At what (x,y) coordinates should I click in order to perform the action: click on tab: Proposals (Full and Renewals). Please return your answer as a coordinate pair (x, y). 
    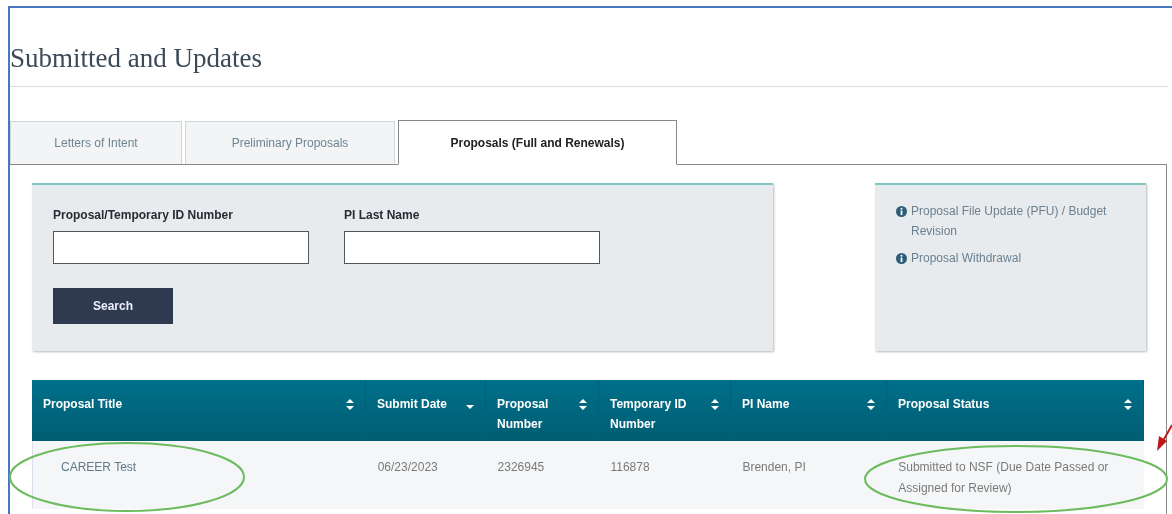
    Looking at the image, I should click on (537, 142).